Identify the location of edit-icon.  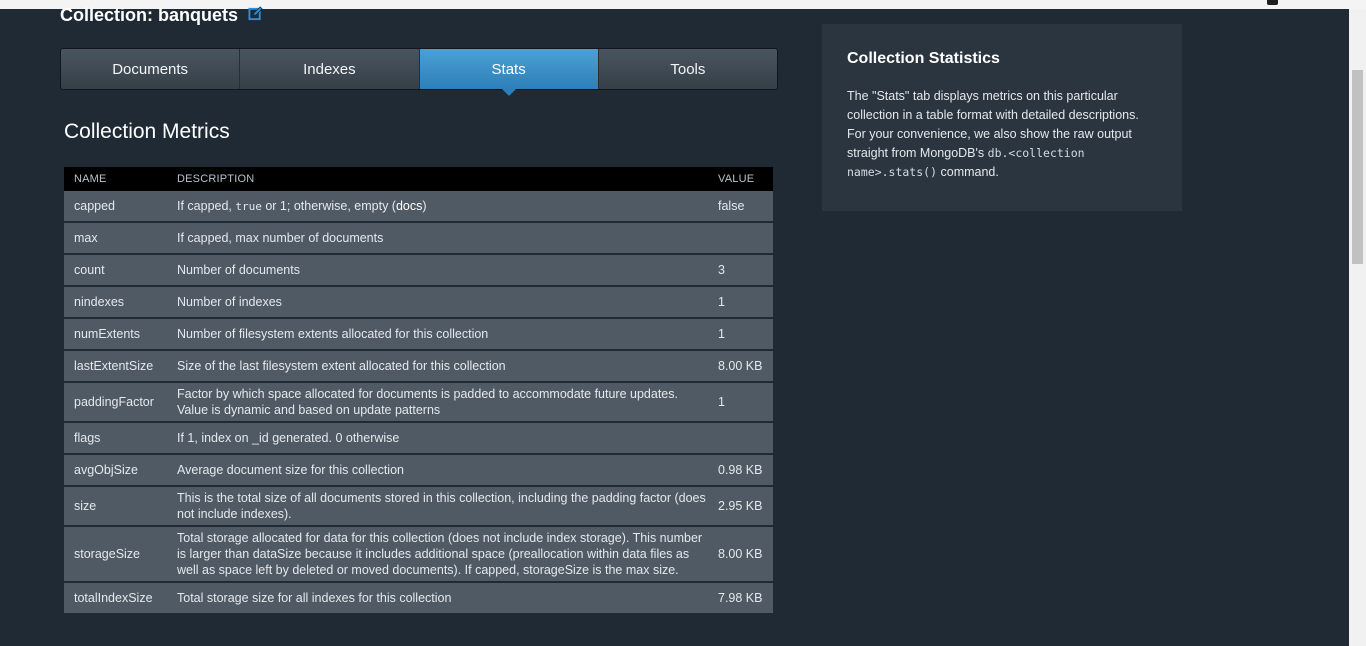
(255, 15).